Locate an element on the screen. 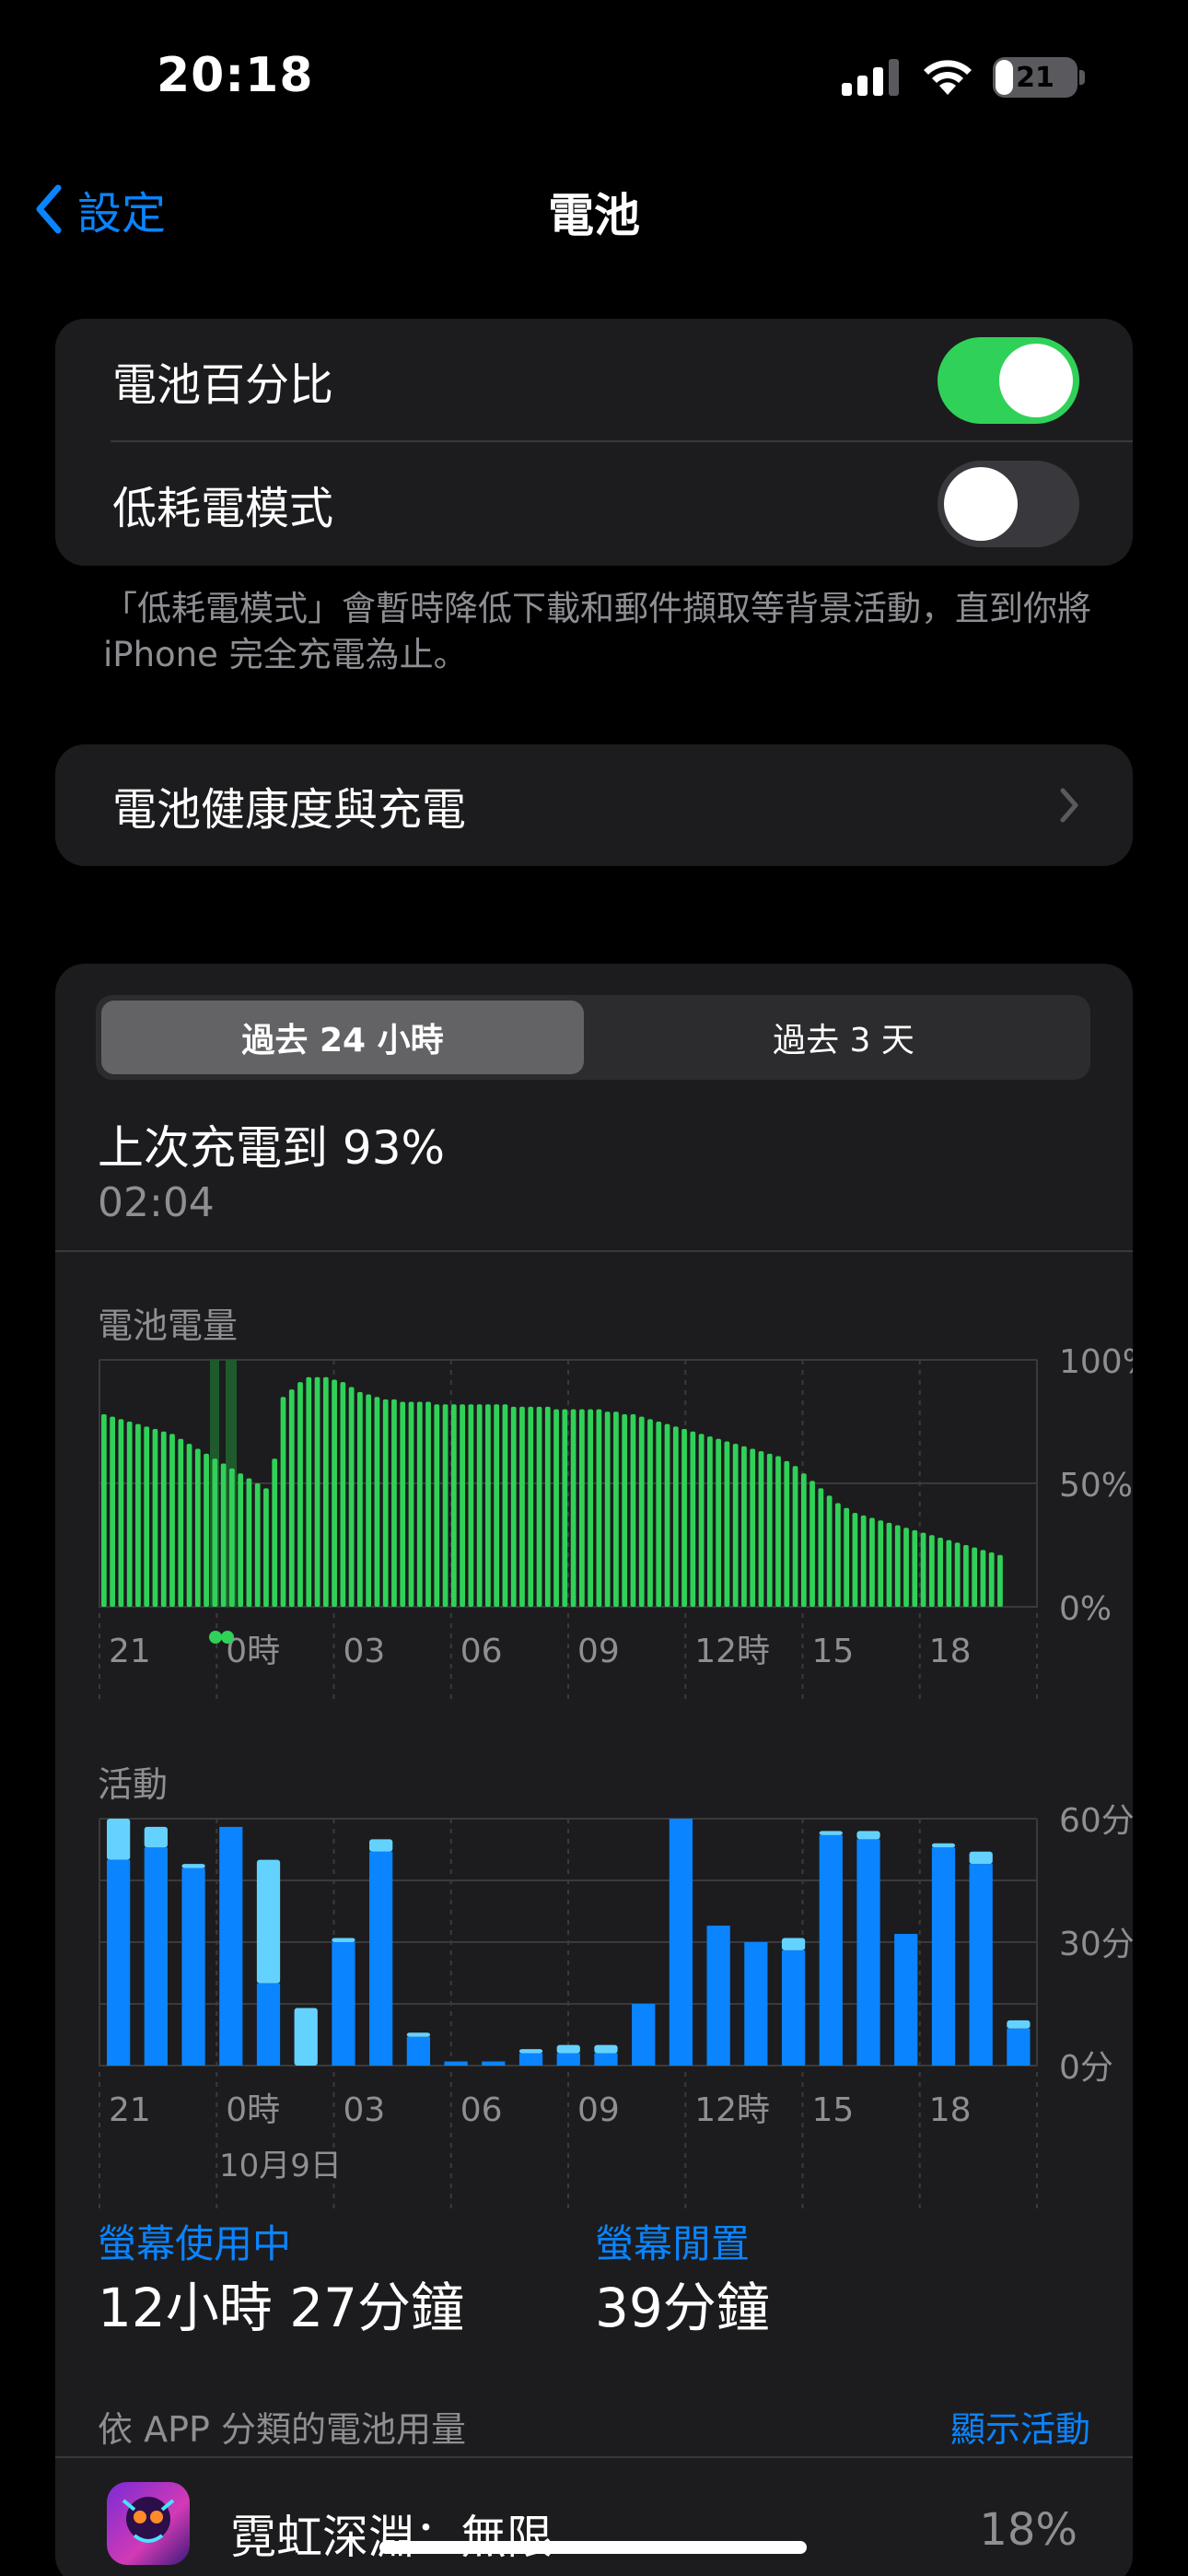 This screenshot has height=2576, width=1188. tab-last-24-hours: 過去 24 小時 is located at coordinates (342, 1037).